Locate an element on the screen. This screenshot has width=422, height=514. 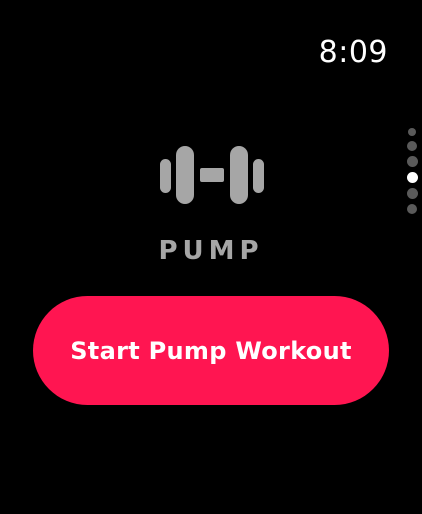
workout-title: PUMP is located at coordinates (211, 251).